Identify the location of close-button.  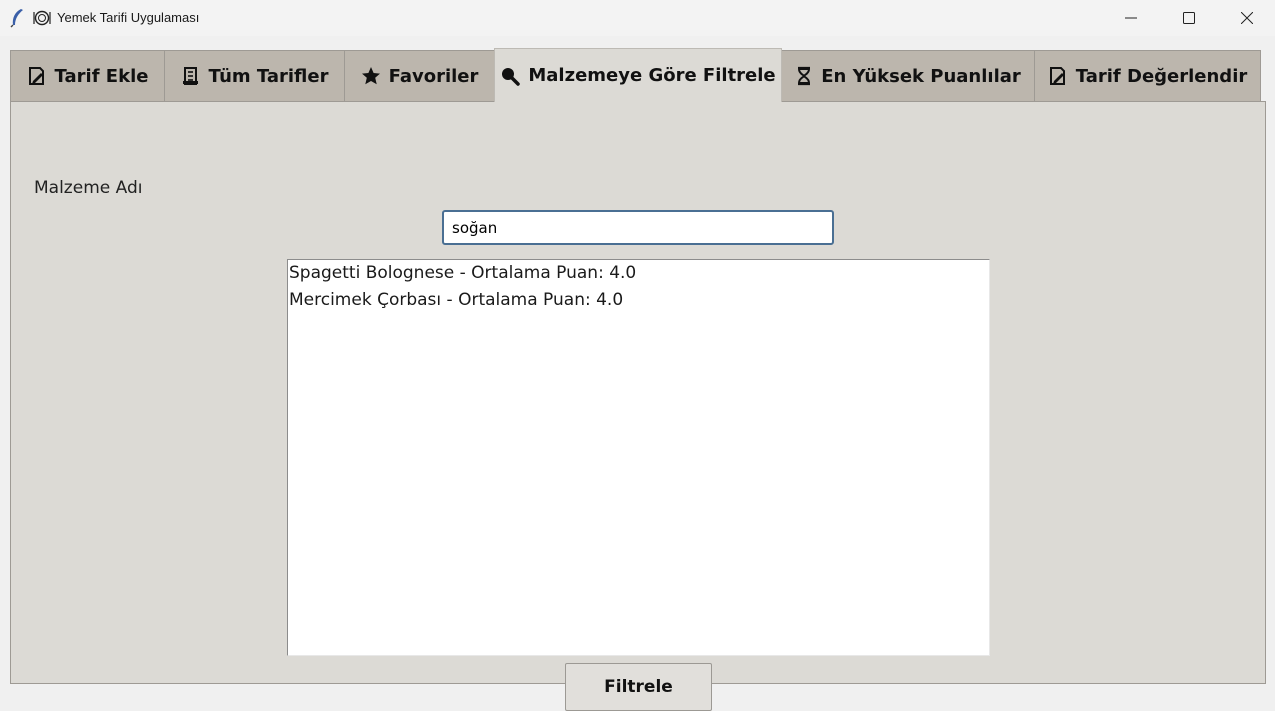
(1246, 18).